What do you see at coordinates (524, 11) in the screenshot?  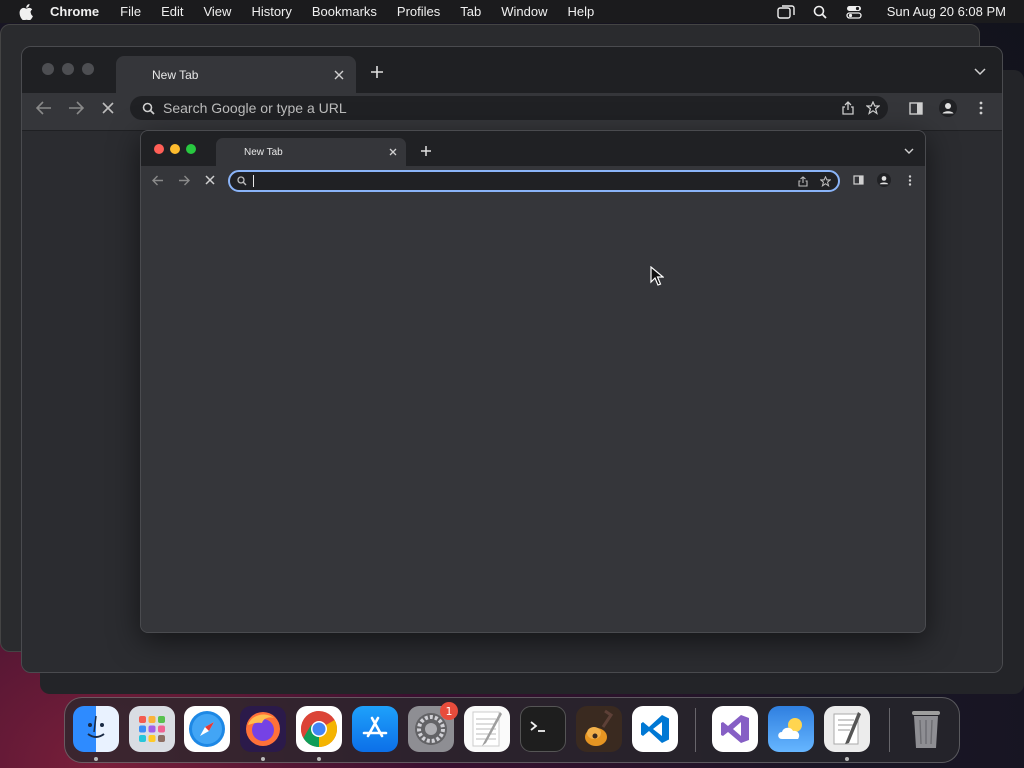 I see `menu-window: Window` at bounding box center [524, 11].